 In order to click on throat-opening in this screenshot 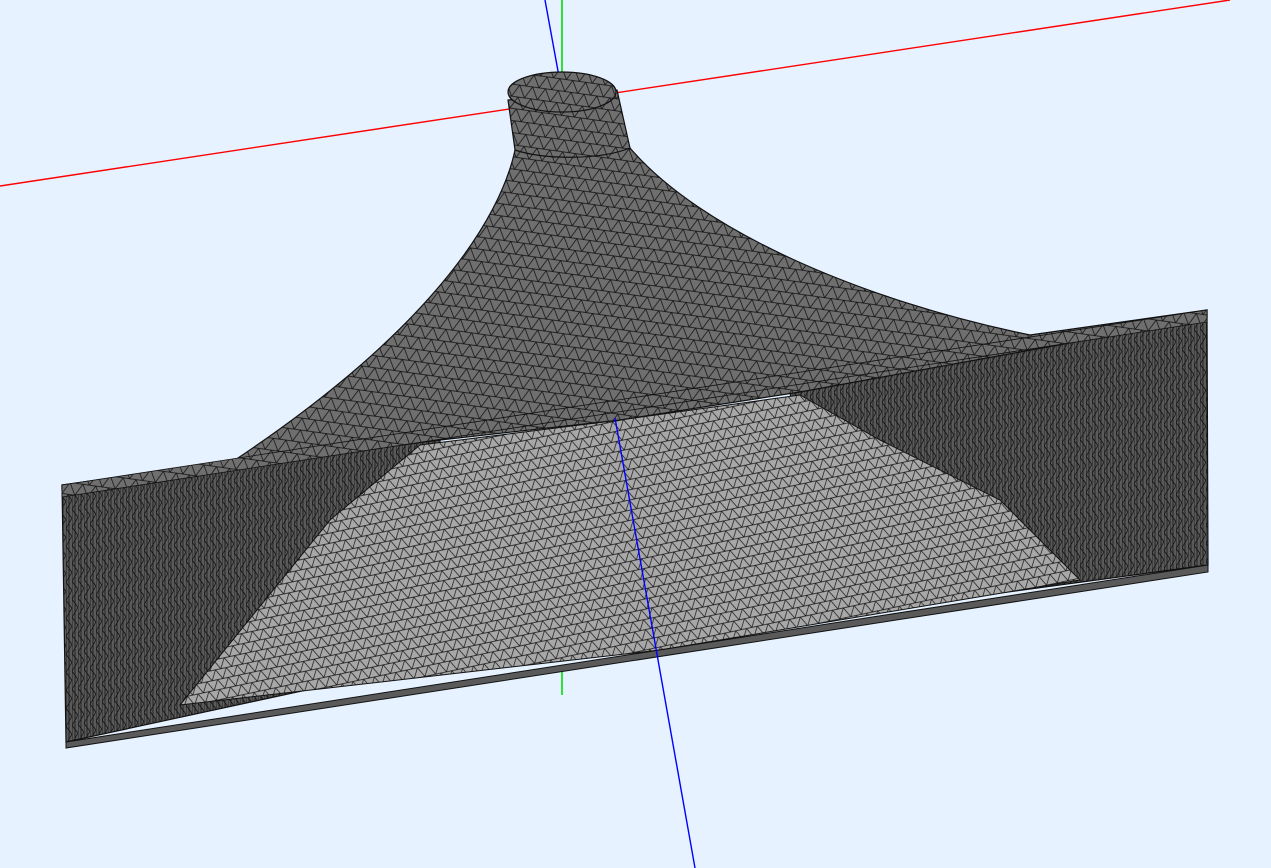, I will do `click(562, 92)`.